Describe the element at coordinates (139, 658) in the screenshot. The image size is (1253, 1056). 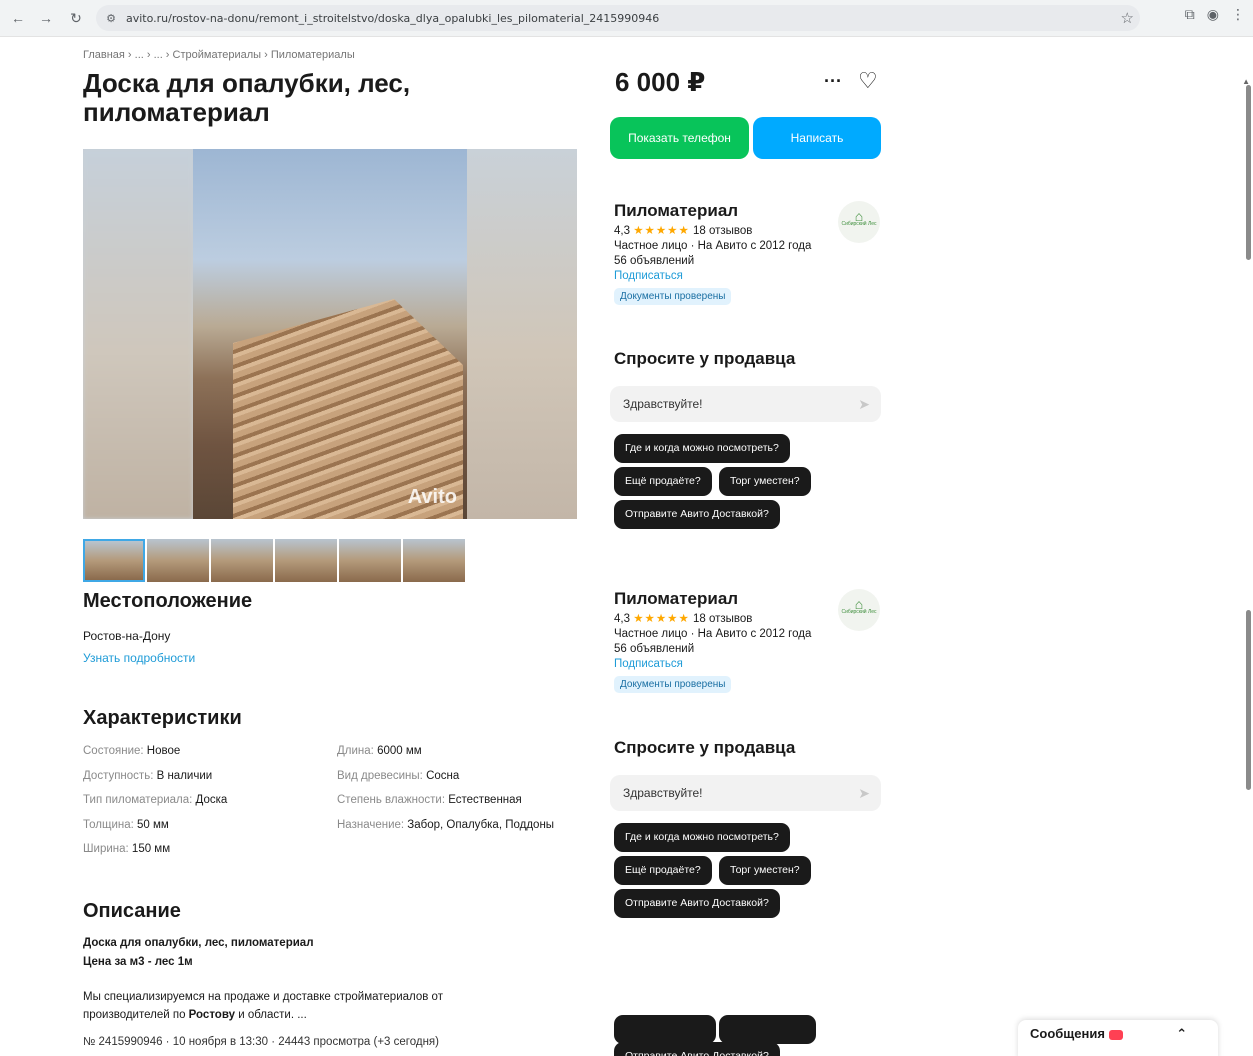
I see `location-details-link: Узнать подробности` at that location.